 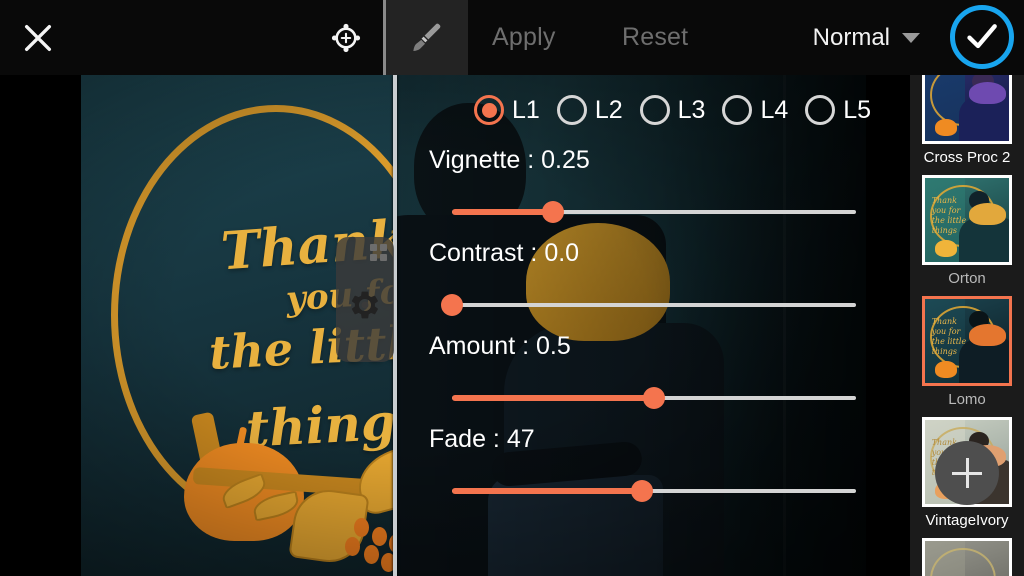 I want to click on preset-thumbnail: Thankyou forthe littlethings, so click(x=967, y=220).